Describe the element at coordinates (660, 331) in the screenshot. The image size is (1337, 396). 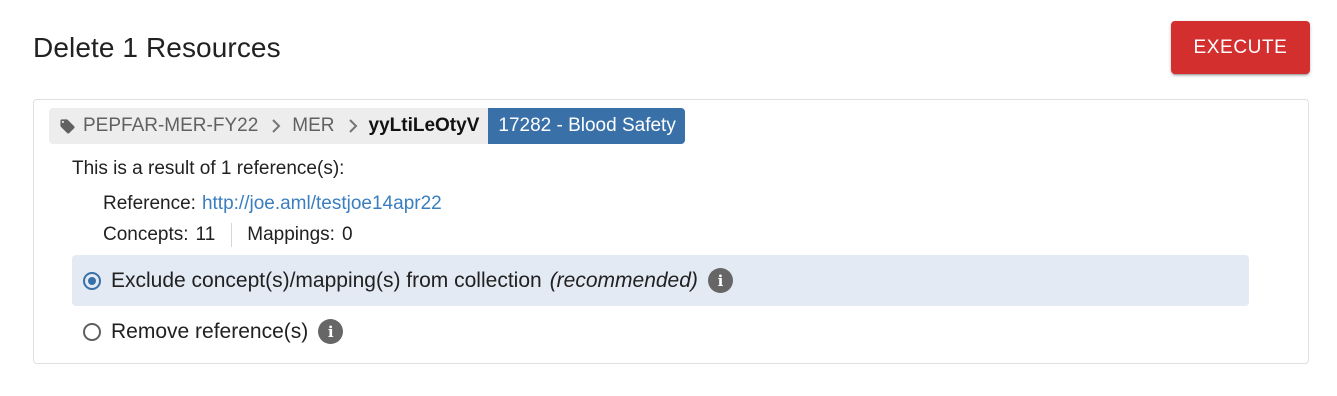
I see `option-remove: Remove reference(s) i` at that location.